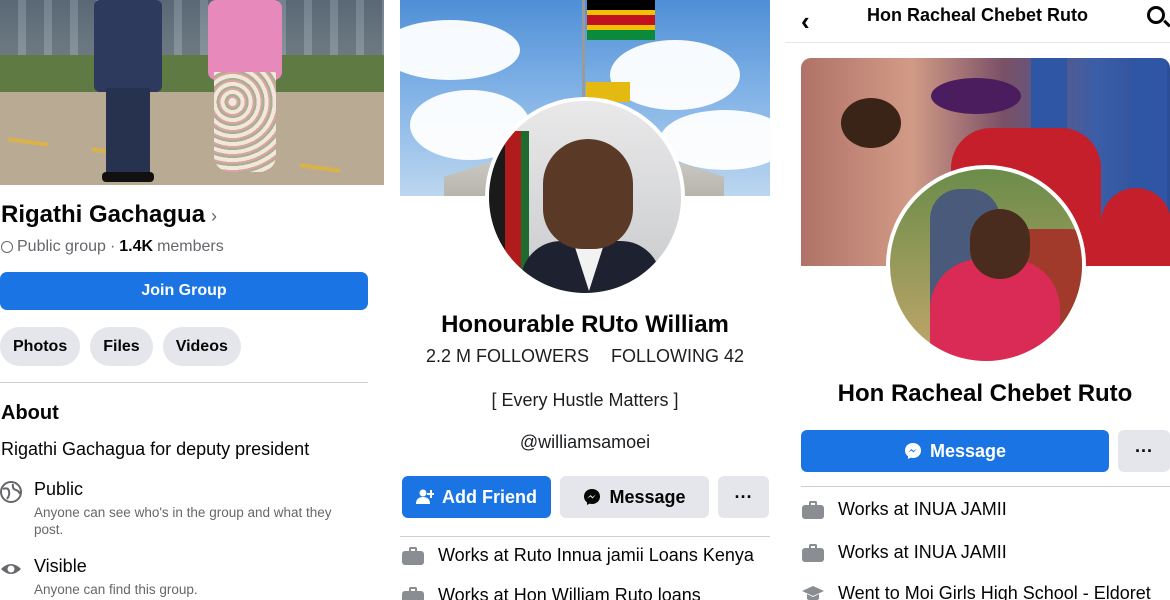 This screenshot has height=600, width=1170. Describe the element at coordinates (184, 291) in the screenshot. I see `join-group-button: Join Group` at that location.